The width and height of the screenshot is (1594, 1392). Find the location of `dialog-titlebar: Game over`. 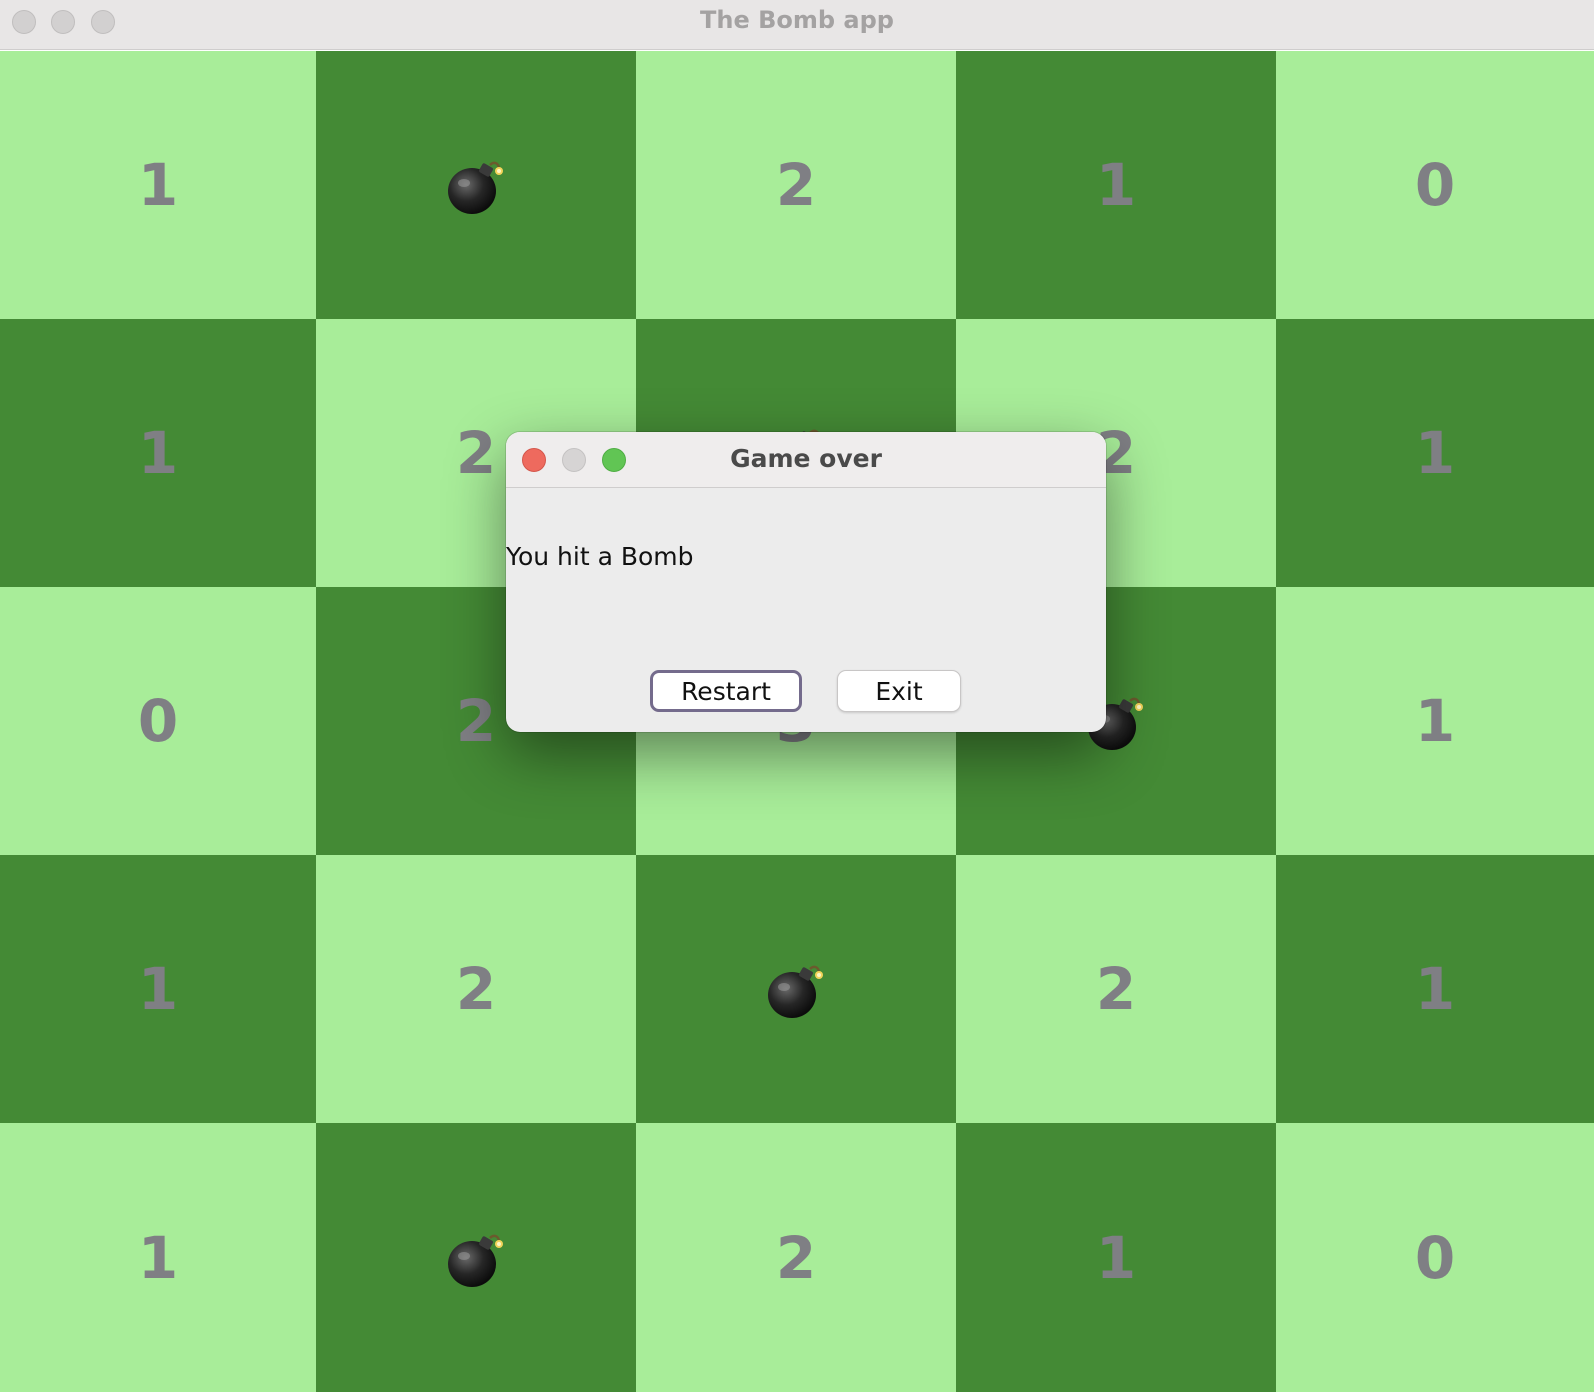

dialog-titlebar: Game over is located at coordinates (806, 460).